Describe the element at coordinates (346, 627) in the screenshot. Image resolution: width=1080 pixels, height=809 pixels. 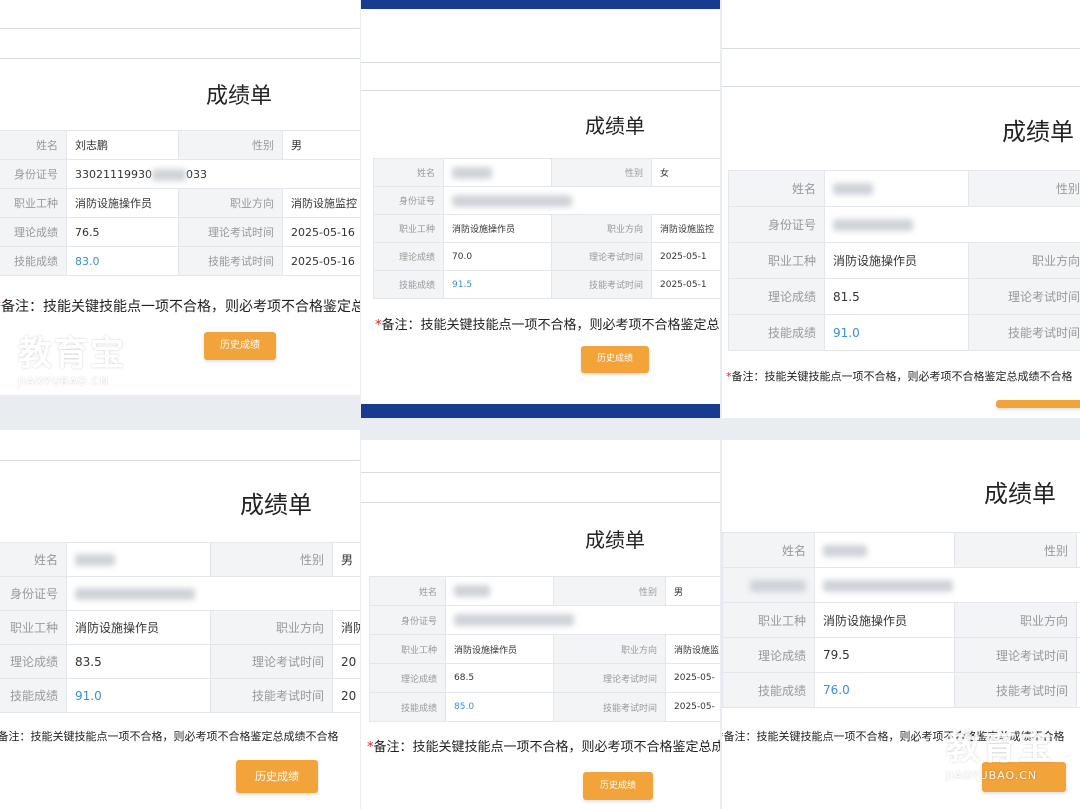
I see `value-direction: 消防` at that location.